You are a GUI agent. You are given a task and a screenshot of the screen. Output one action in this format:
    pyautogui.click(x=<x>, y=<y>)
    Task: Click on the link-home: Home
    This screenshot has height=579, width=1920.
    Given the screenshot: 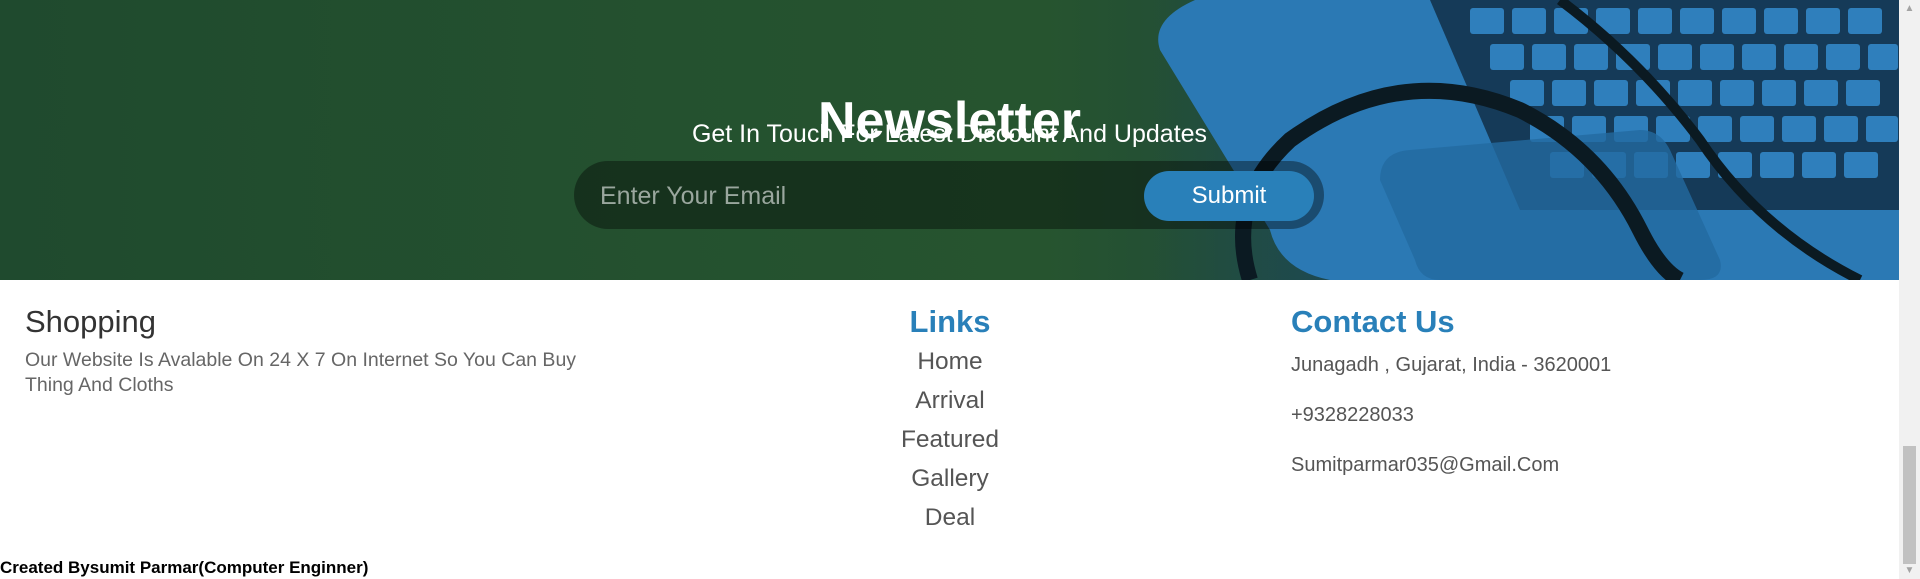 What is the action you would take?
    pyautogui.click(x=949, y=361)
    